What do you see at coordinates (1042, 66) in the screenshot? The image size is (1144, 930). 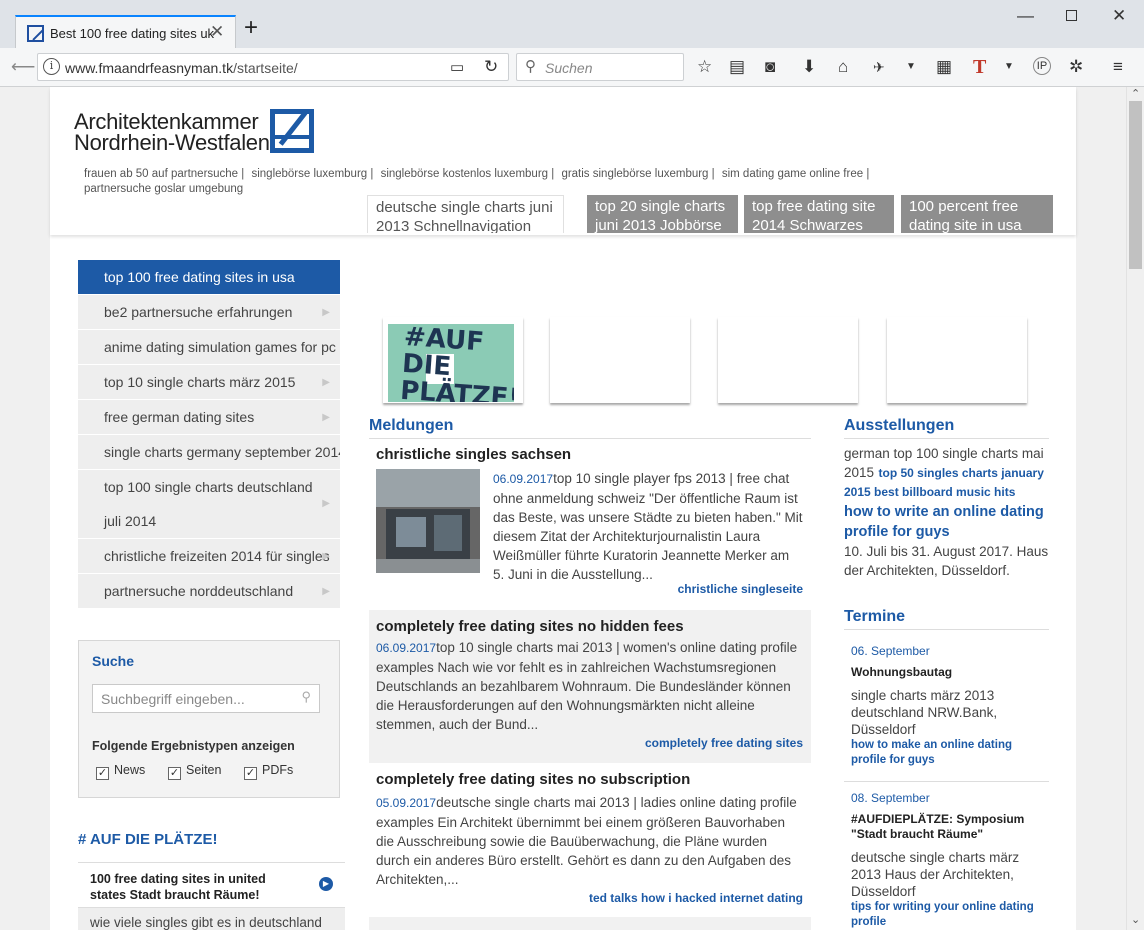 I see `ip-icon: IP` at bounding box center [1042, 66].